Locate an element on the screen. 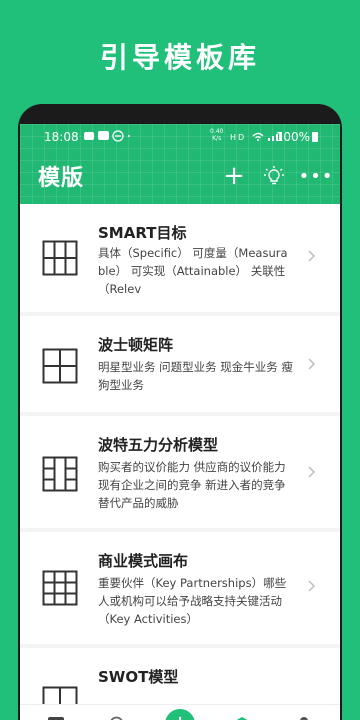 The height and width of the screenshot is (720, 360). status-time: 18:08 is located at coordinates (61, 137).